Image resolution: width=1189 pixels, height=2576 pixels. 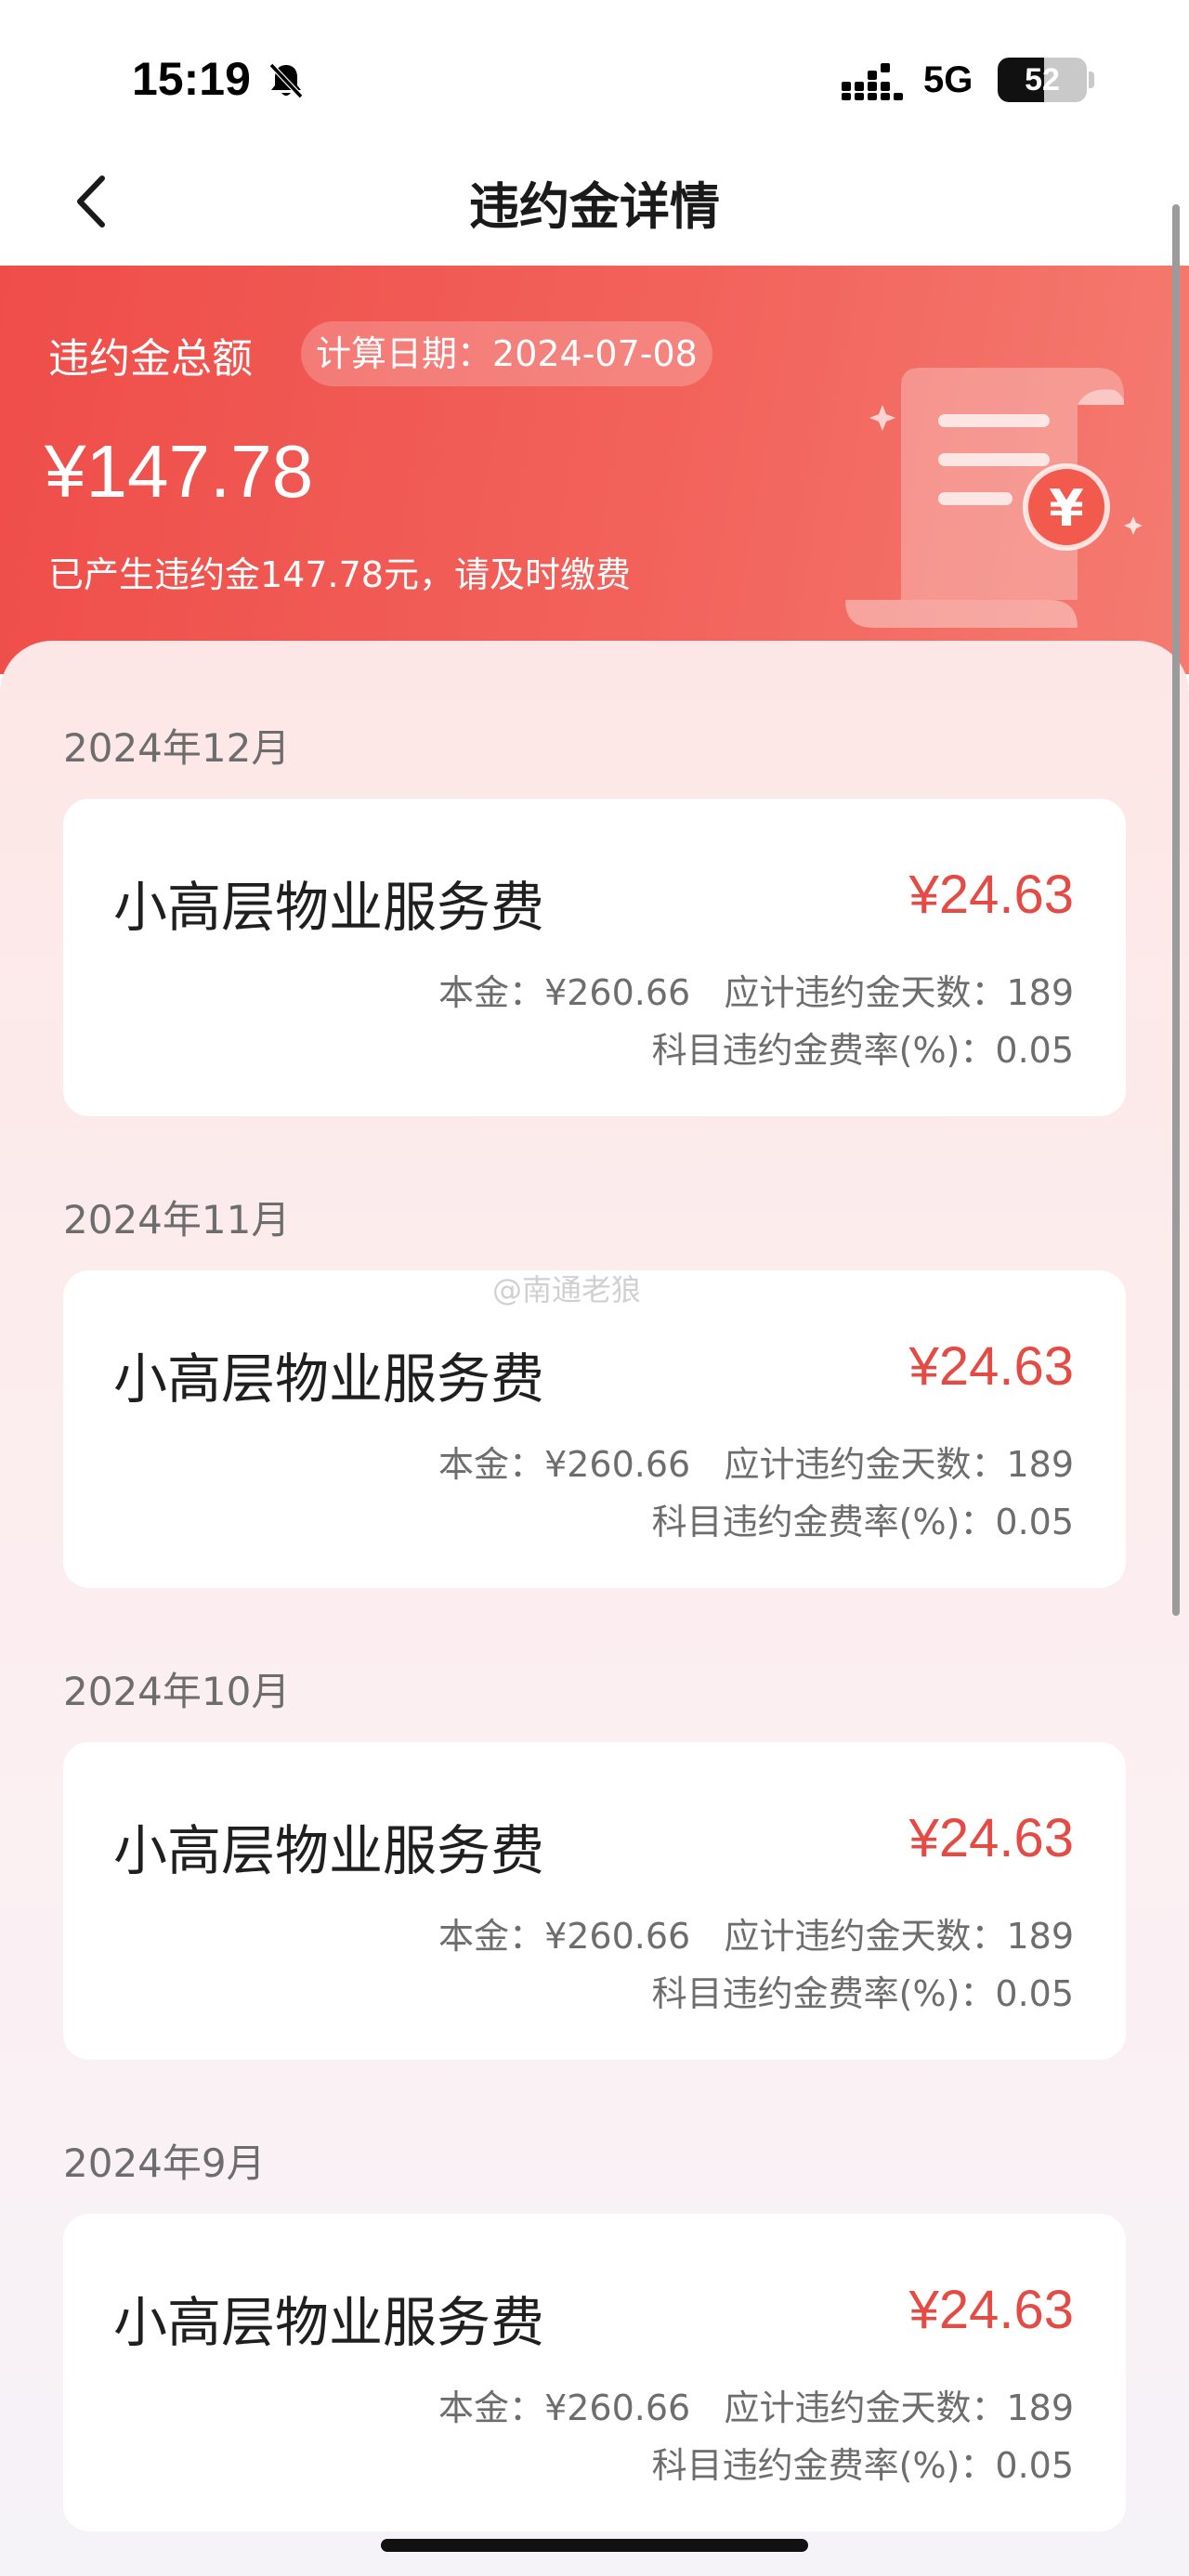 What do you see at coordinates (948, 79) in the screenshot?
I see `network-label: 5G` at bounding box center [948, 79].